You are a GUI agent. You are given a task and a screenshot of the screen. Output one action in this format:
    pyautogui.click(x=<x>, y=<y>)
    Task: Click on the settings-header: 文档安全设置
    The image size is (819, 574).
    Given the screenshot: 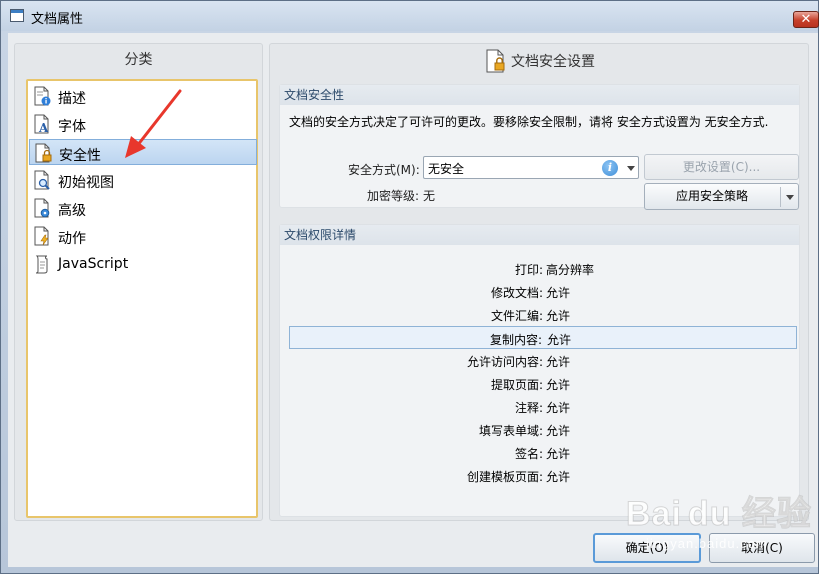 What is the action you would take?
    pyautogui.click(x=539, y=60)
    